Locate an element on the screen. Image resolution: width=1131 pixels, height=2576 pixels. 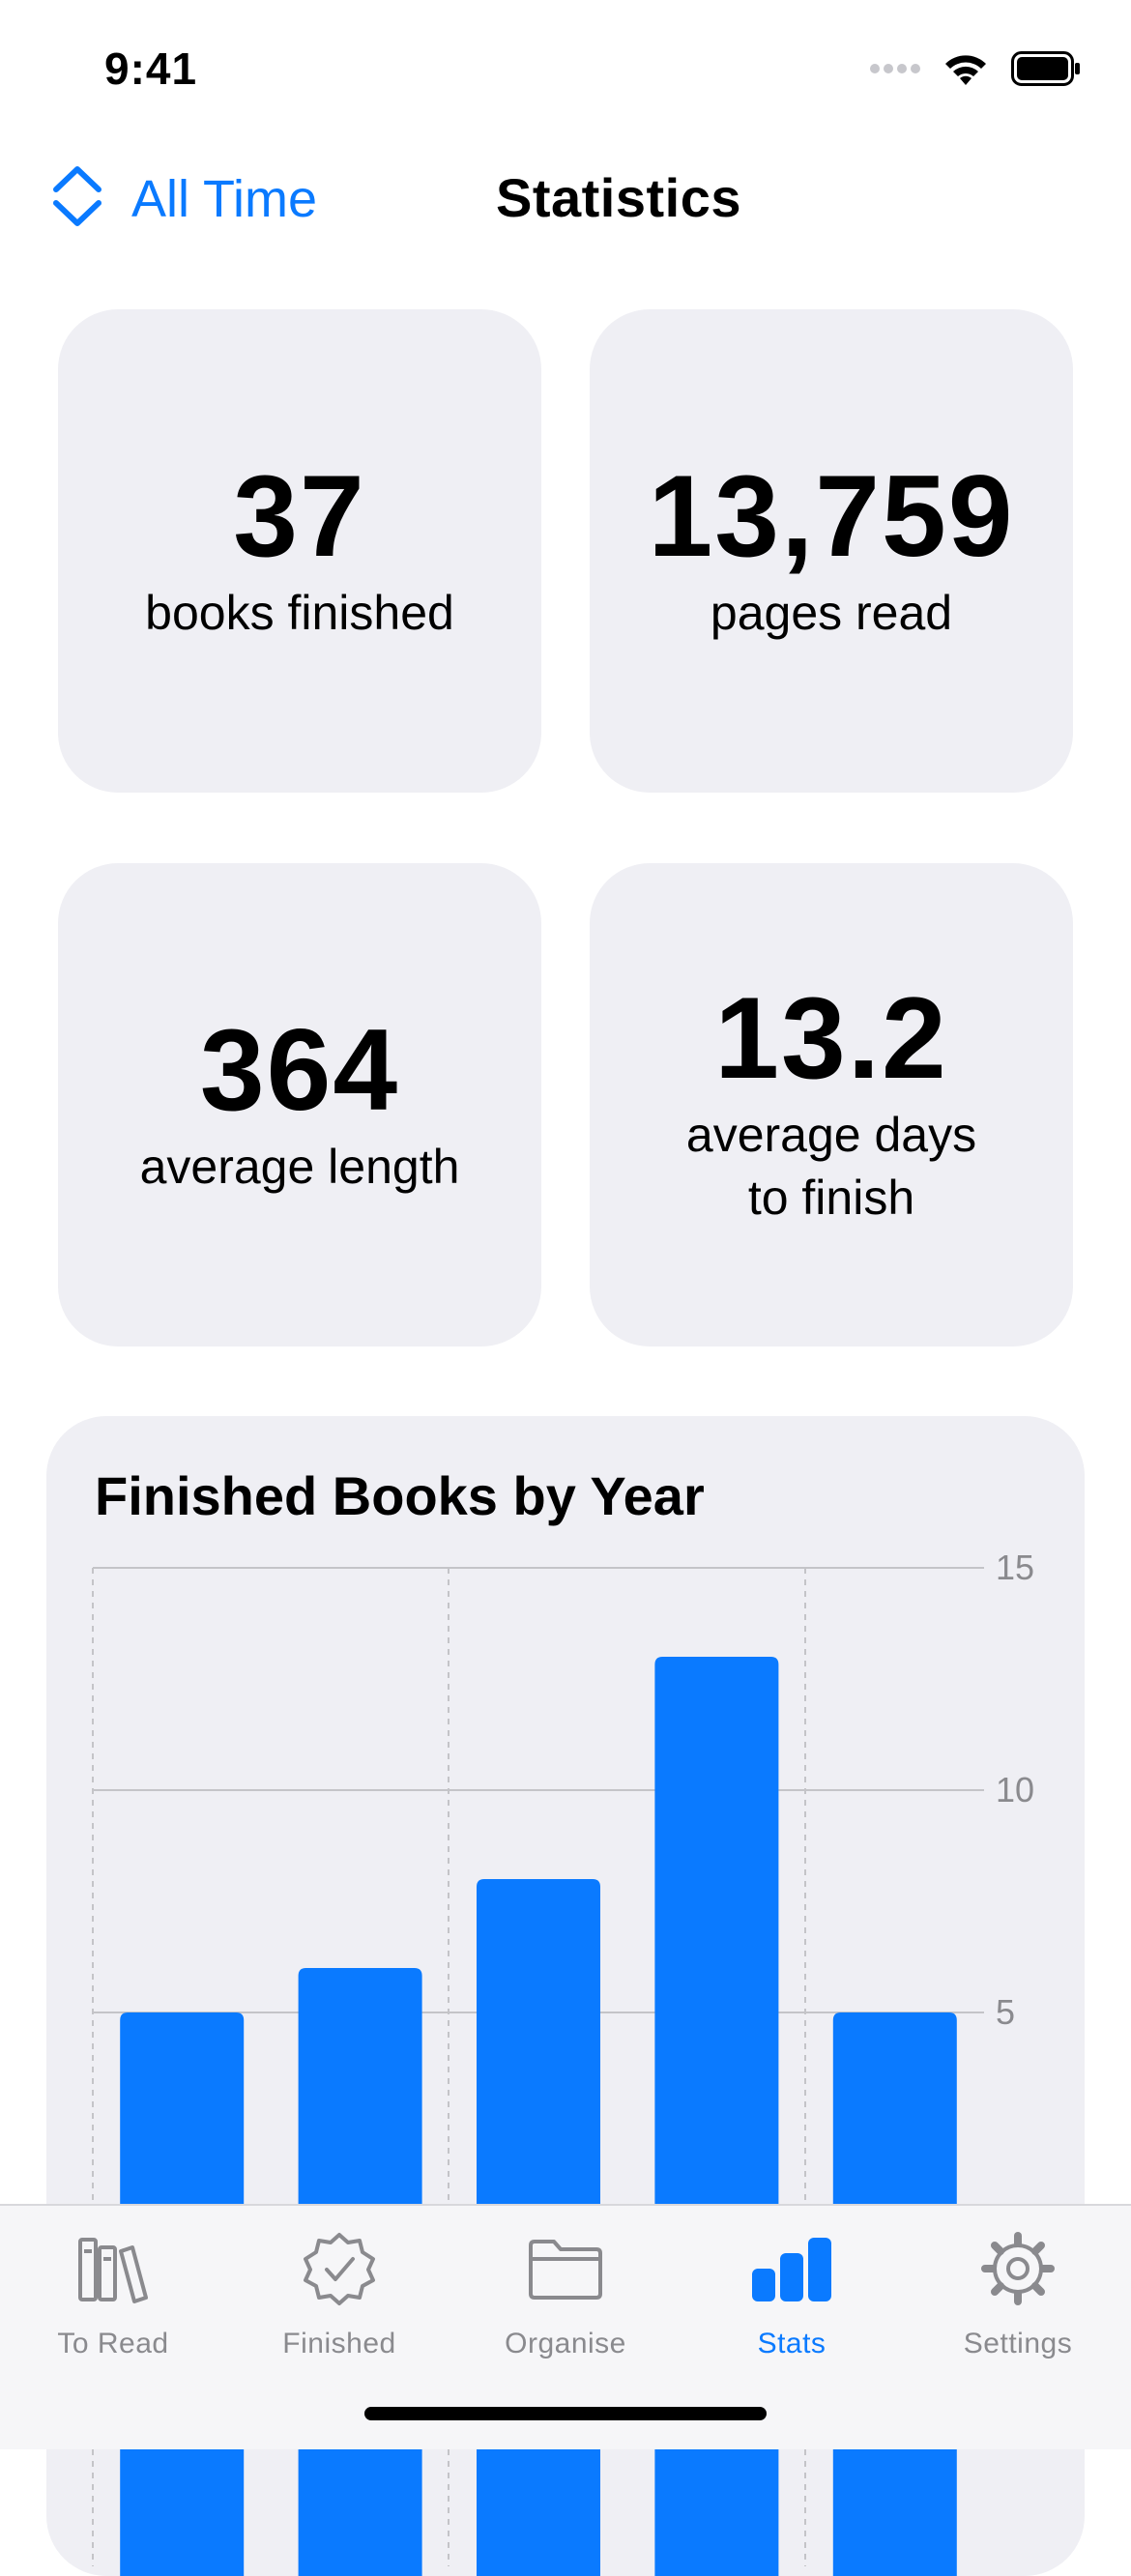
cellular-signal-icon is located at coordinates (895, 71).